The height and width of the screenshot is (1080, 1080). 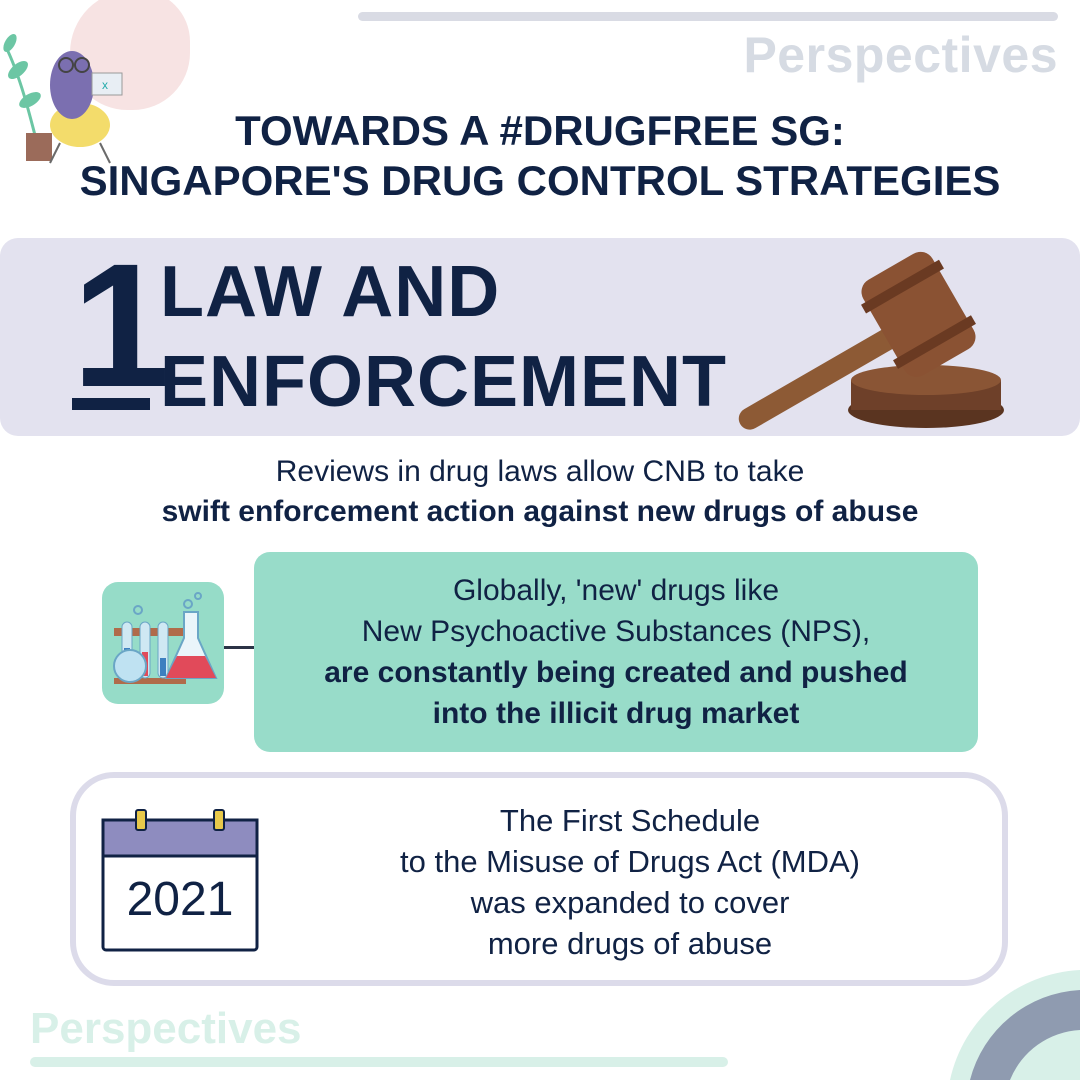 I want to click on lab-flask-icon, so click(x=165, y=638).